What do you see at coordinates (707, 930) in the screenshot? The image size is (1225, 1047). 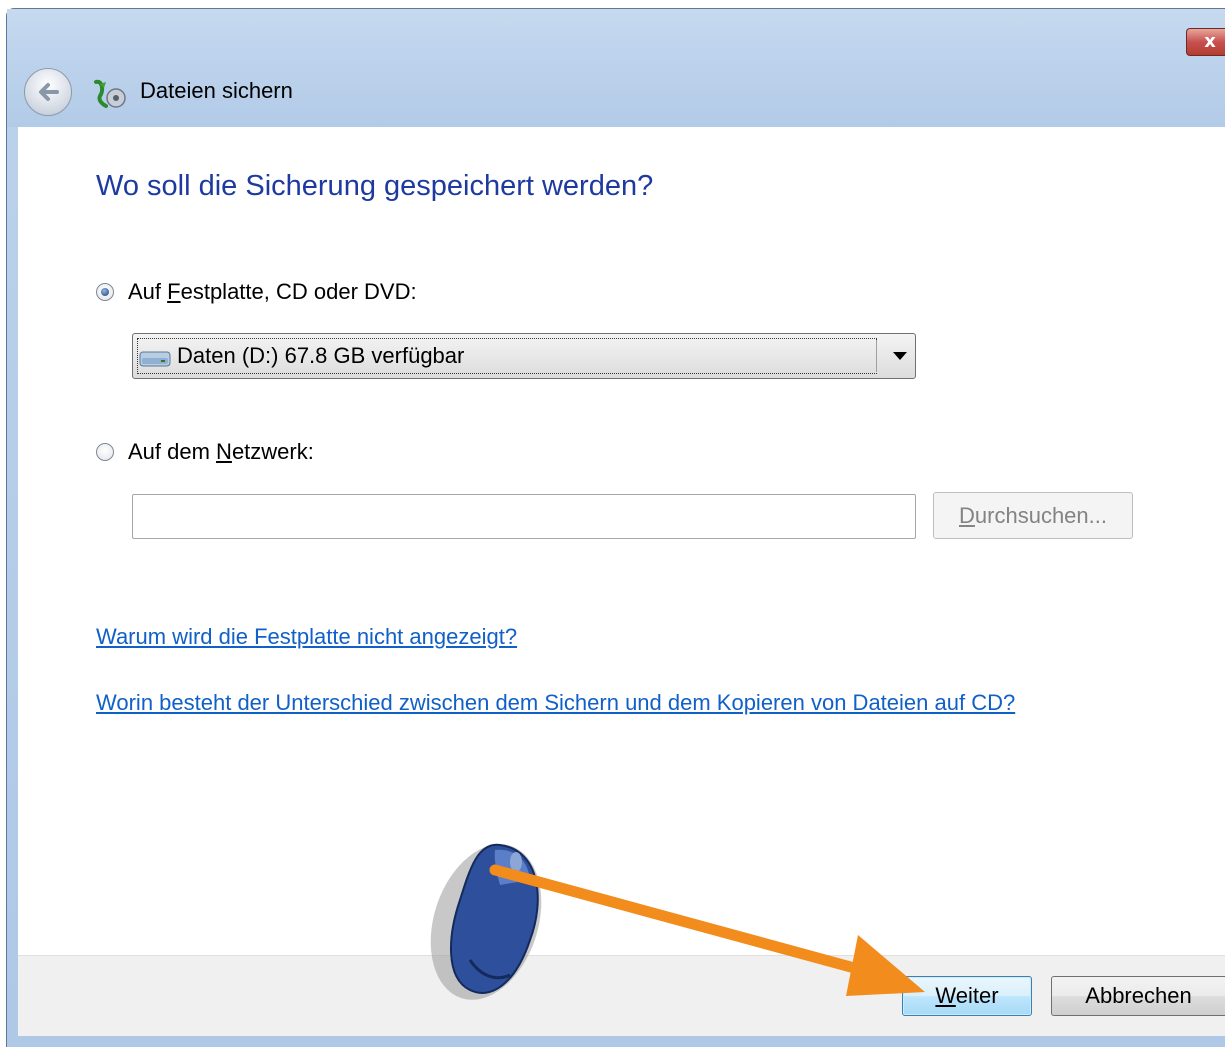 I see `orange-arrow-annotation` at bounding box center [707, 930].